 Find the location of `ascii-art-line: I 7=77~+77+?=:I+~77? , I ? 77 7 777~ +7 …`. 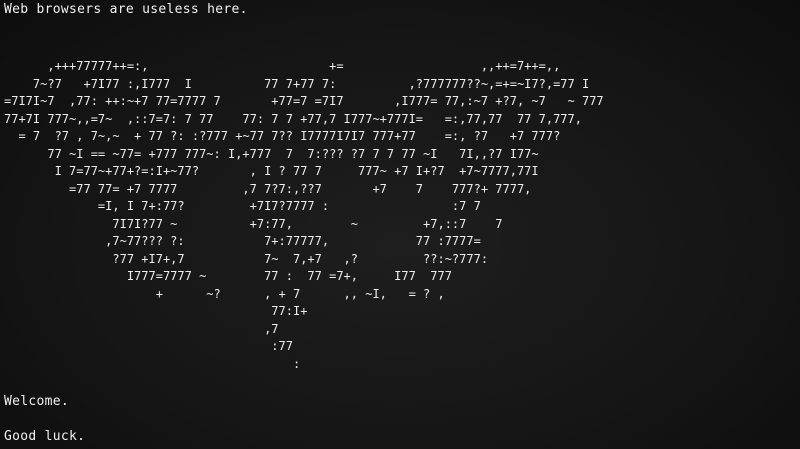

ascii-art-line: I 7=77~+77+?=:I+~77? , I ? 77 7 777~ +7 … is located at coordinates (271, 171).